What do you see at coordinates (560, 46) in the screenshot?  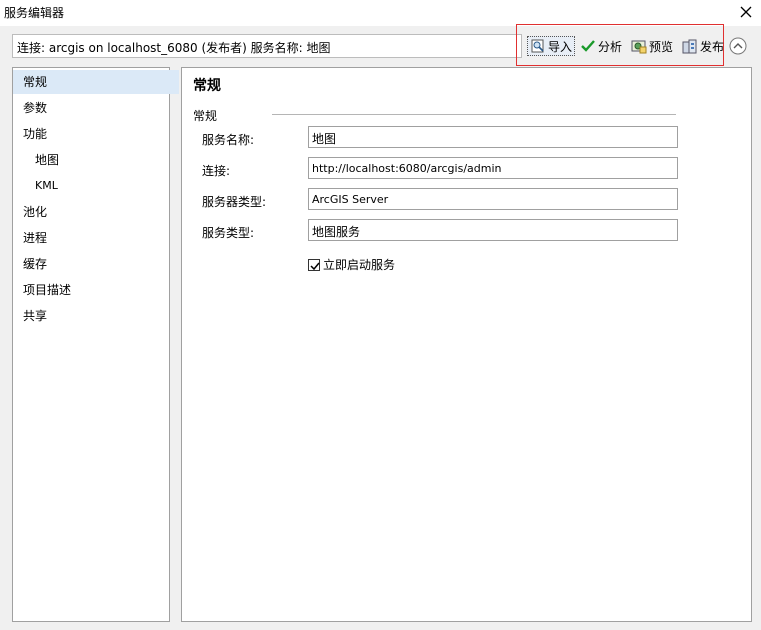 I see `import-label: 导入` at bounding box center [560, 46].